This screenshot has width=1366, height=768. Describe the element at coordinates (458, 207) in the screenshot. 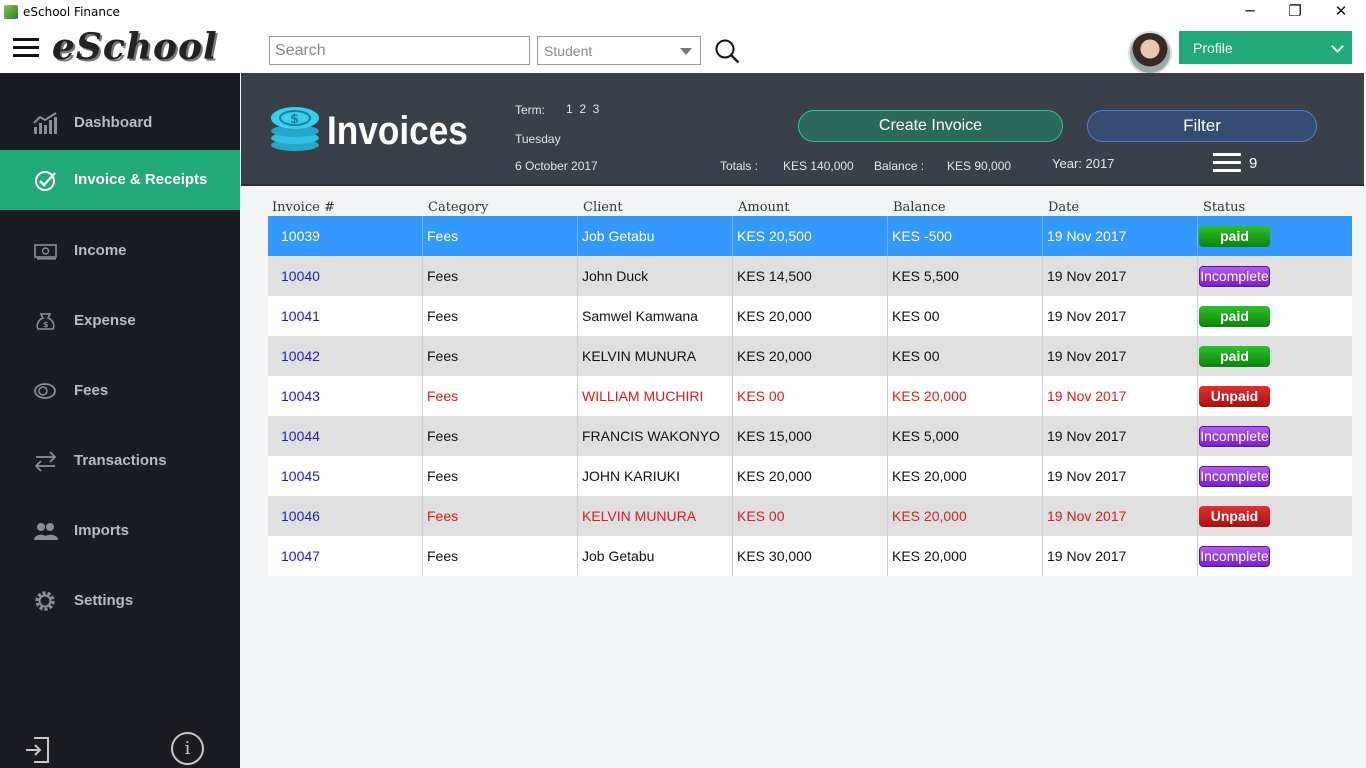

I see `column-header: Category` at that location.